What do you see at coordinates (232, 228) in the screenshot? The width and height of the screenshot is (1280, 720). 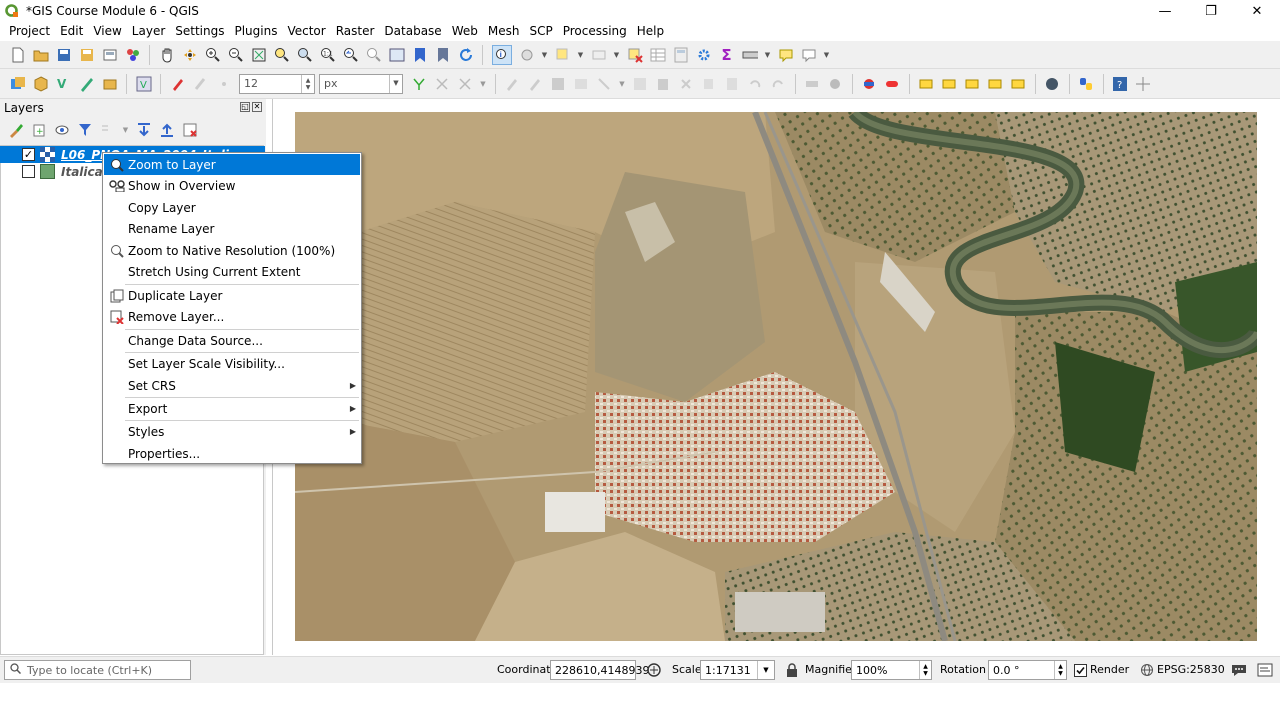 I see `menu-item-rename-layer: Rename Layer` at bounding box center [232, 228].